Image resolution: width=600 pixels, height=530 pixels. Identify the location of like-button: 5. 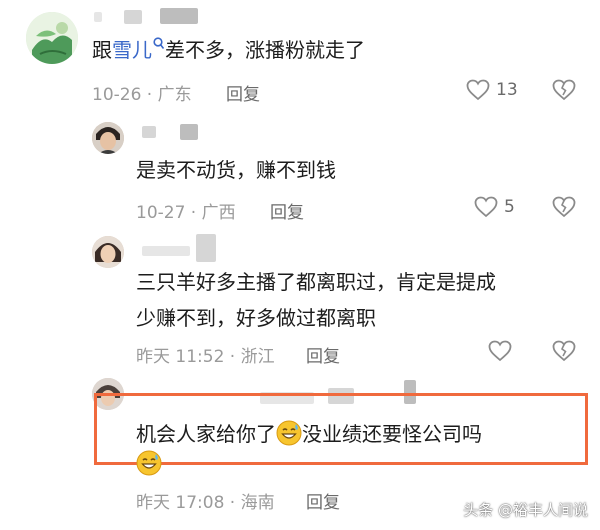
(494, 207).